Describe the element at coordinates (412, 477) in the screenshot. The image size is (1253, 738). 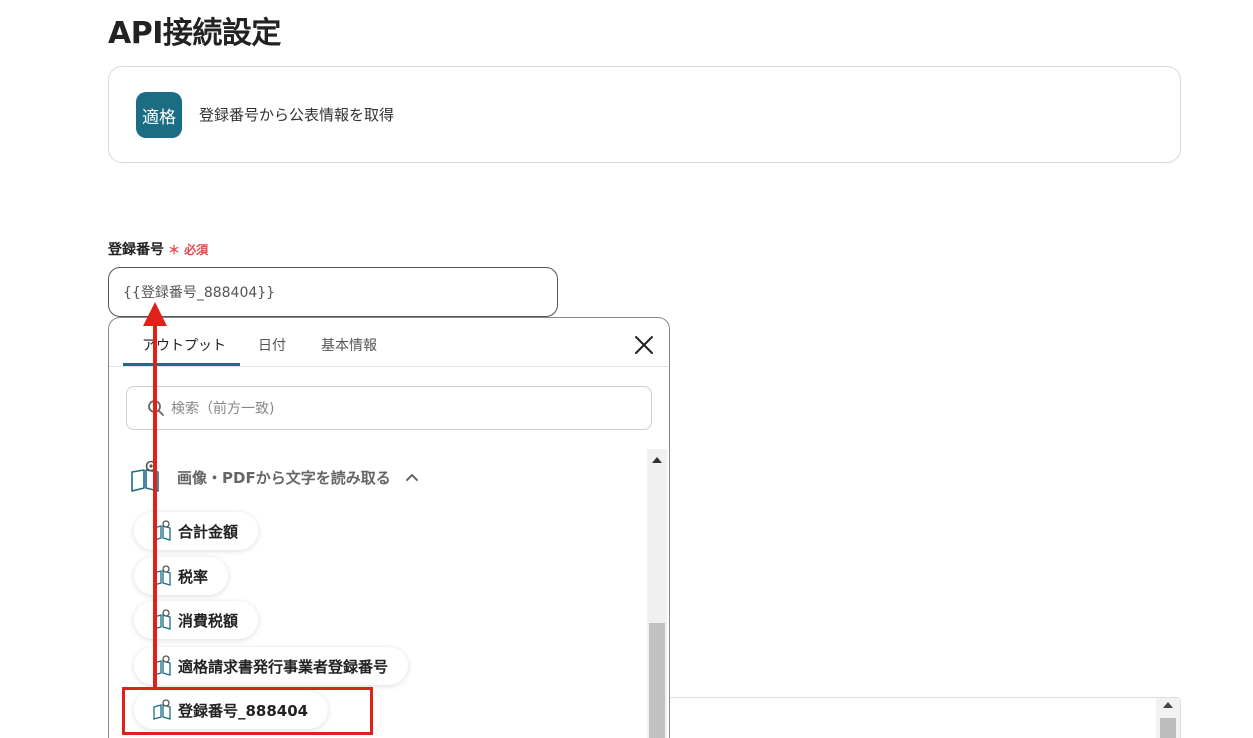
I see `chevron-up-icon` at that location.